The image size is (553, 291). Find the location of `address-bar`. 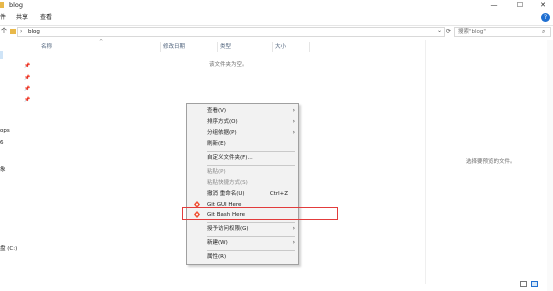

address-bar is located at coordinates (231, 32).